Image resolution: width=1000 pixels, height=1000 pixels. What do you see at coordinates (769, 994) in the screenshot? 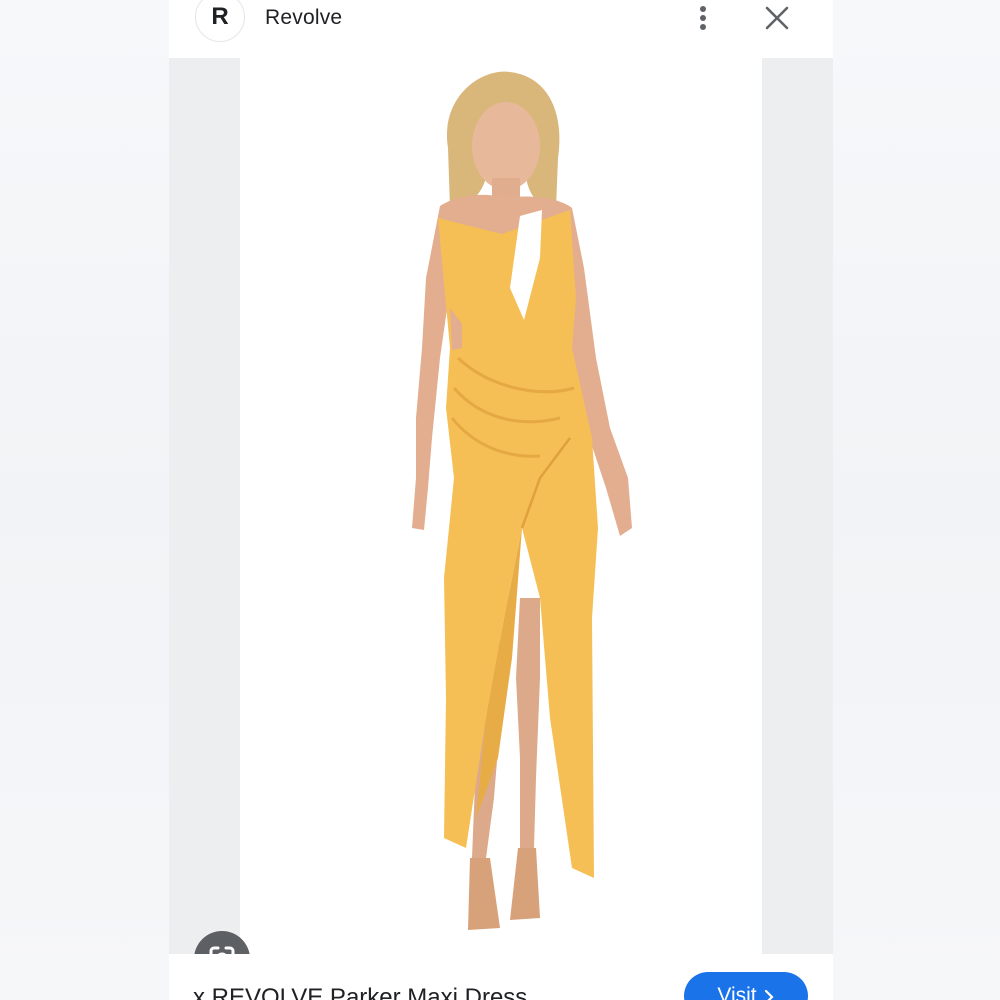
I see `chevron-right-icon` at bounding box center [769, 994].